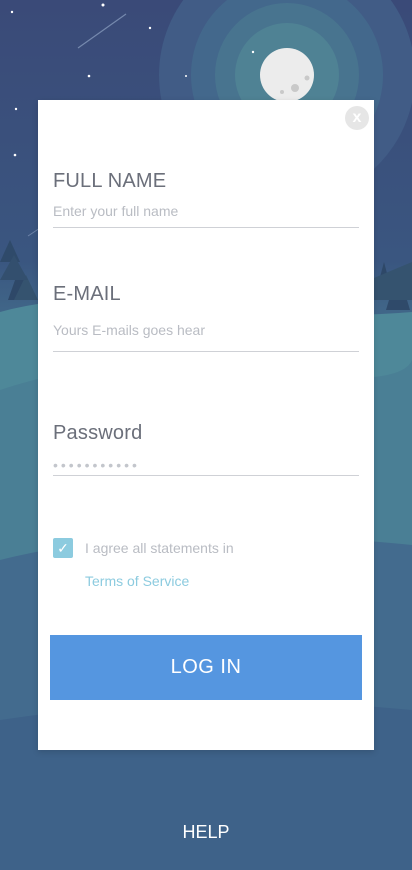 The image size is (412, 870). I want to click on pine-tree, so click(10, 251).